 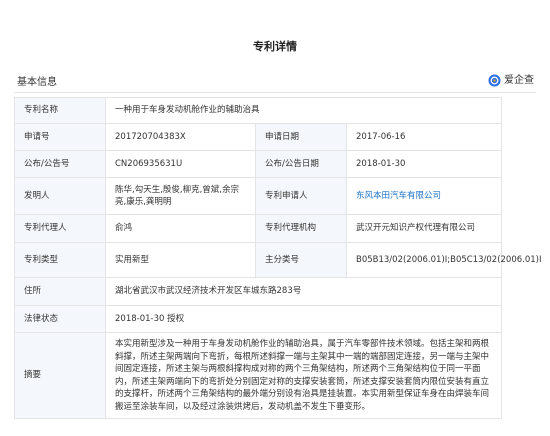 What do you see at coordinates (275, 92) in the screenshot?
I see `section-divider` at bounding box center [275, 92].